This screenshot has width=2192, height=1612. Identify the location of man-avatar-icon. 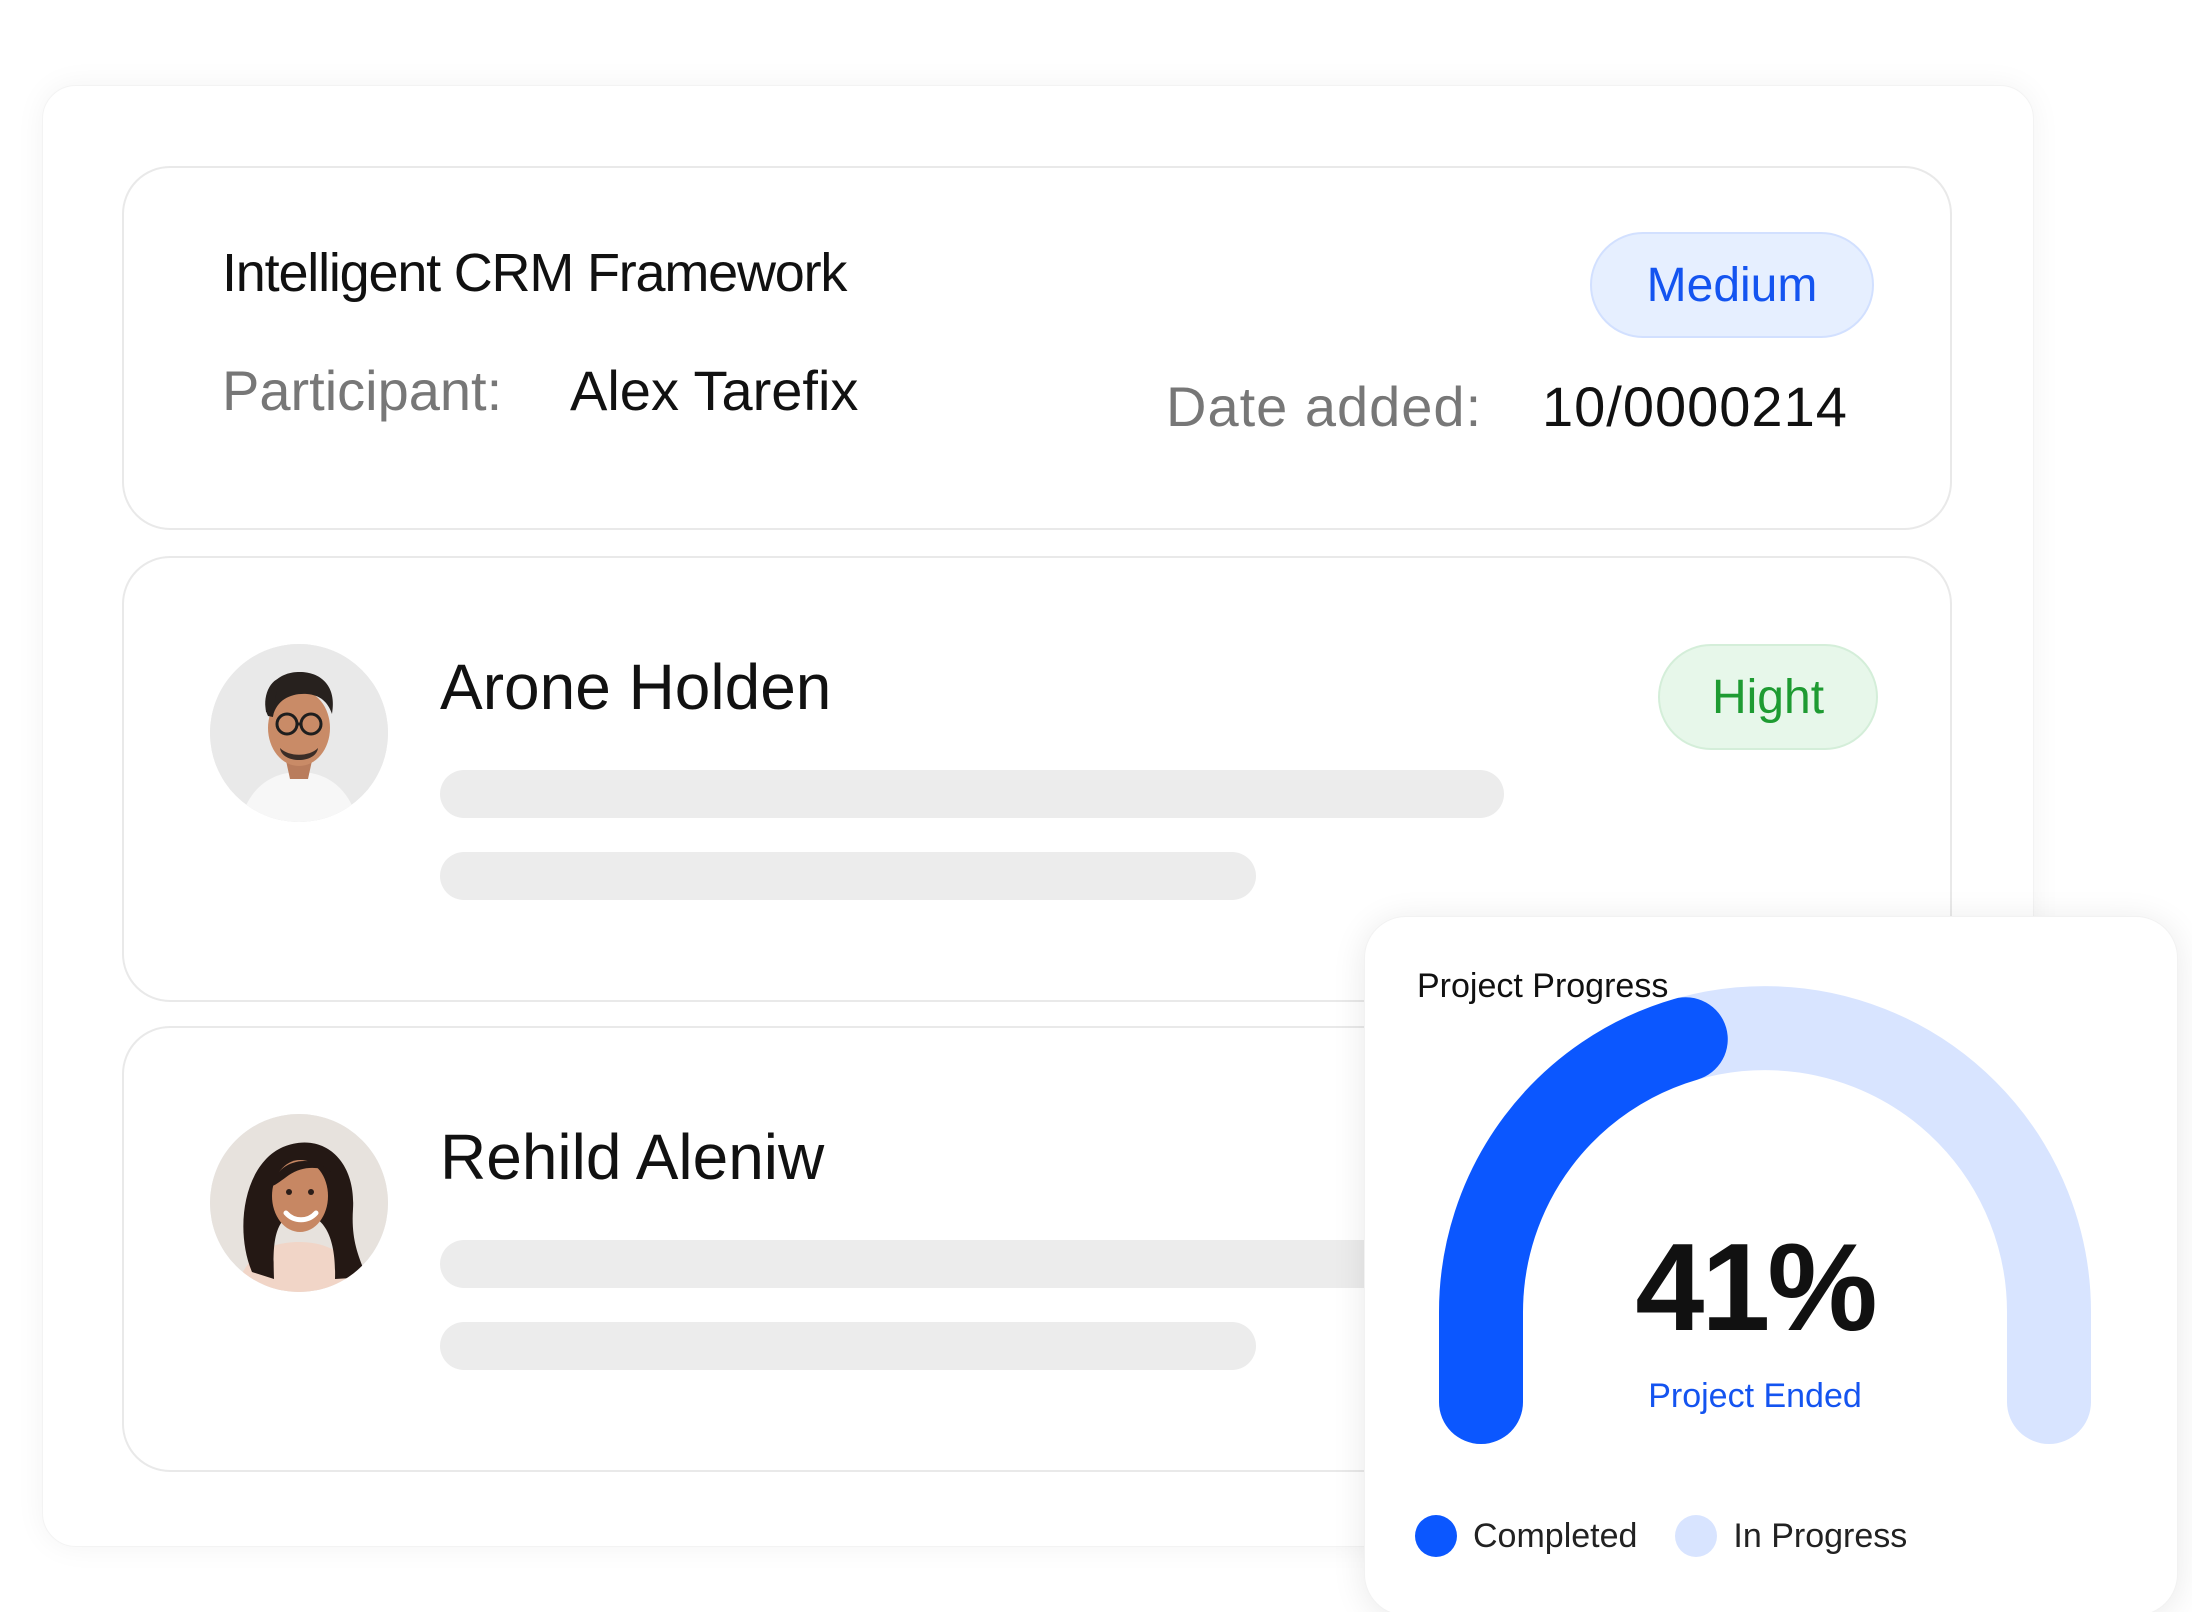
(299, 733).